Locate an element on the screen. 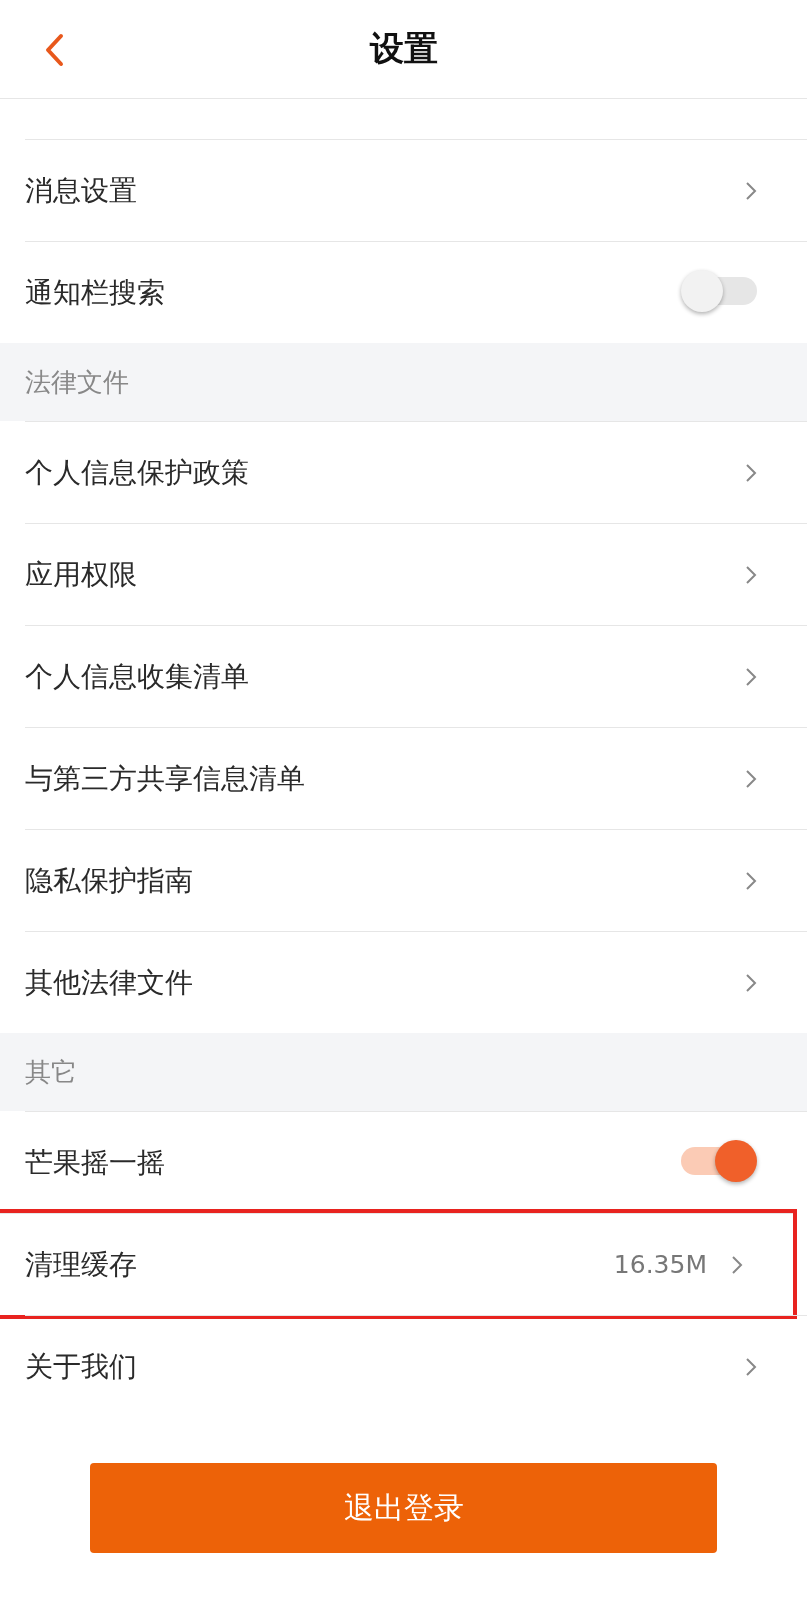 This screenshot has width=807, height=1600. row-label: 个人信息保护政策 is located at coordinates (137, 472).